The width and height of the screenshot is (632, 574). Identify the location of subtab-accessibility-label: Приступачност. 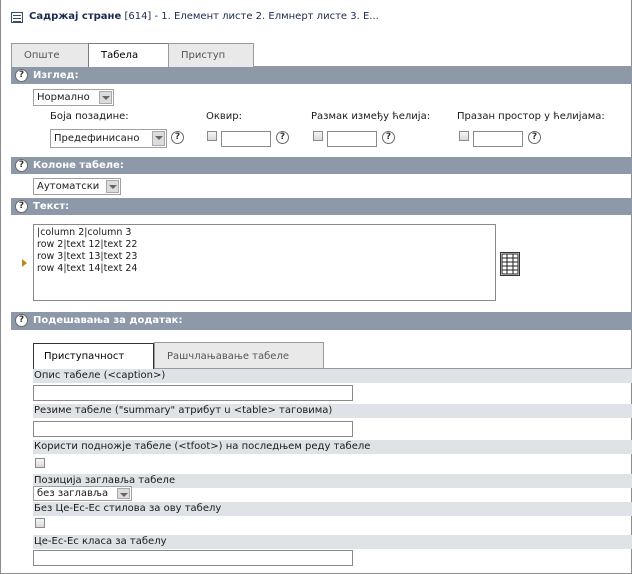
(84, 356).